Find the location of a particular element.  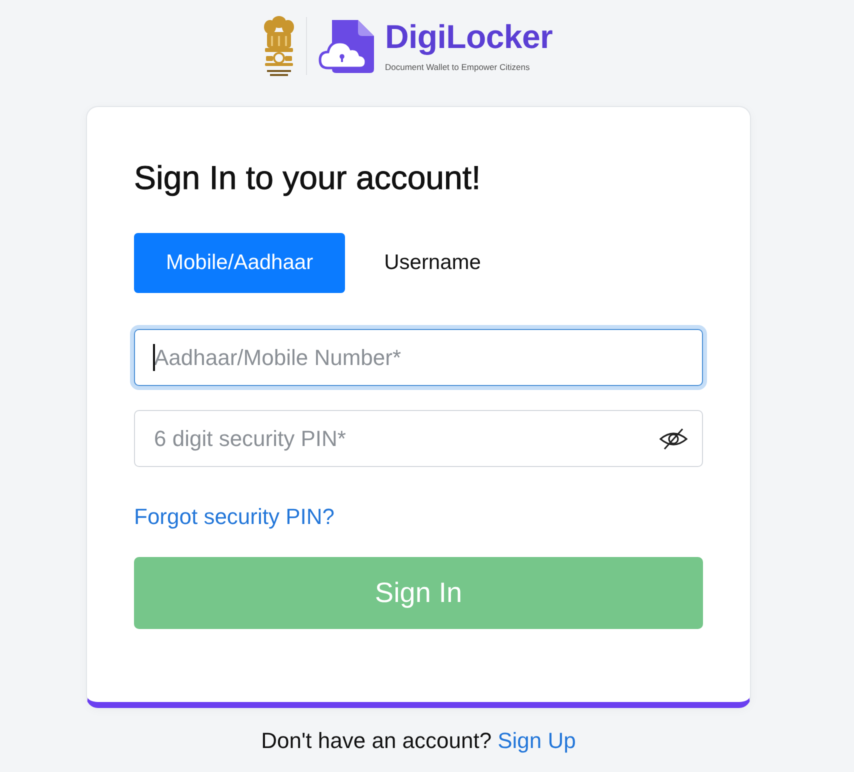

brand-tagline: Document Wallet to Empower Citizens is located at coordinates (457, 67).